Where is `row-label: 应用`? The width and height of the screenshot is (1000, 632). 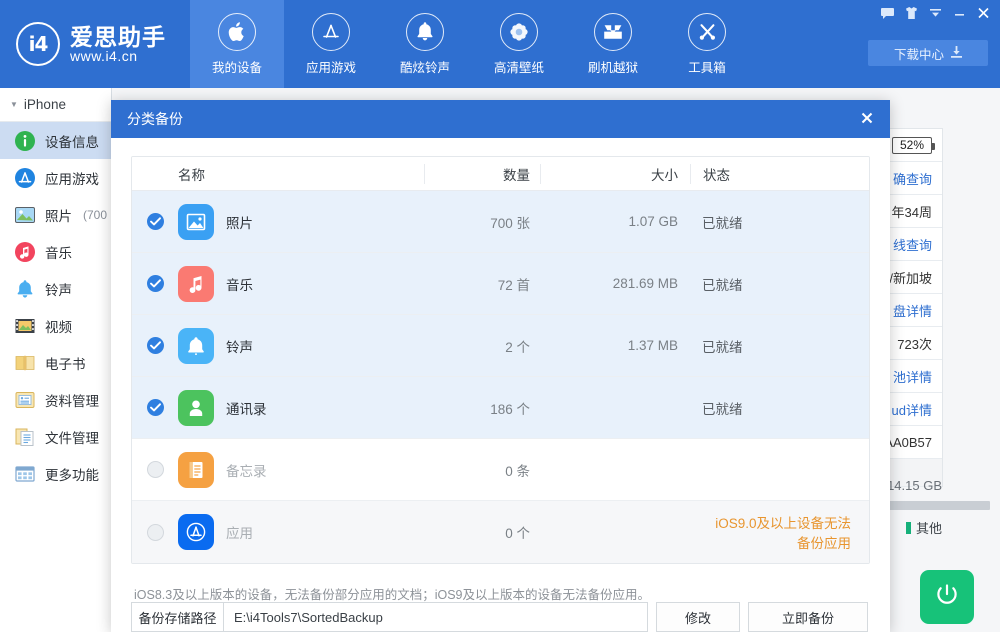
row-label: 应用 is located at coordinates (239, 533).